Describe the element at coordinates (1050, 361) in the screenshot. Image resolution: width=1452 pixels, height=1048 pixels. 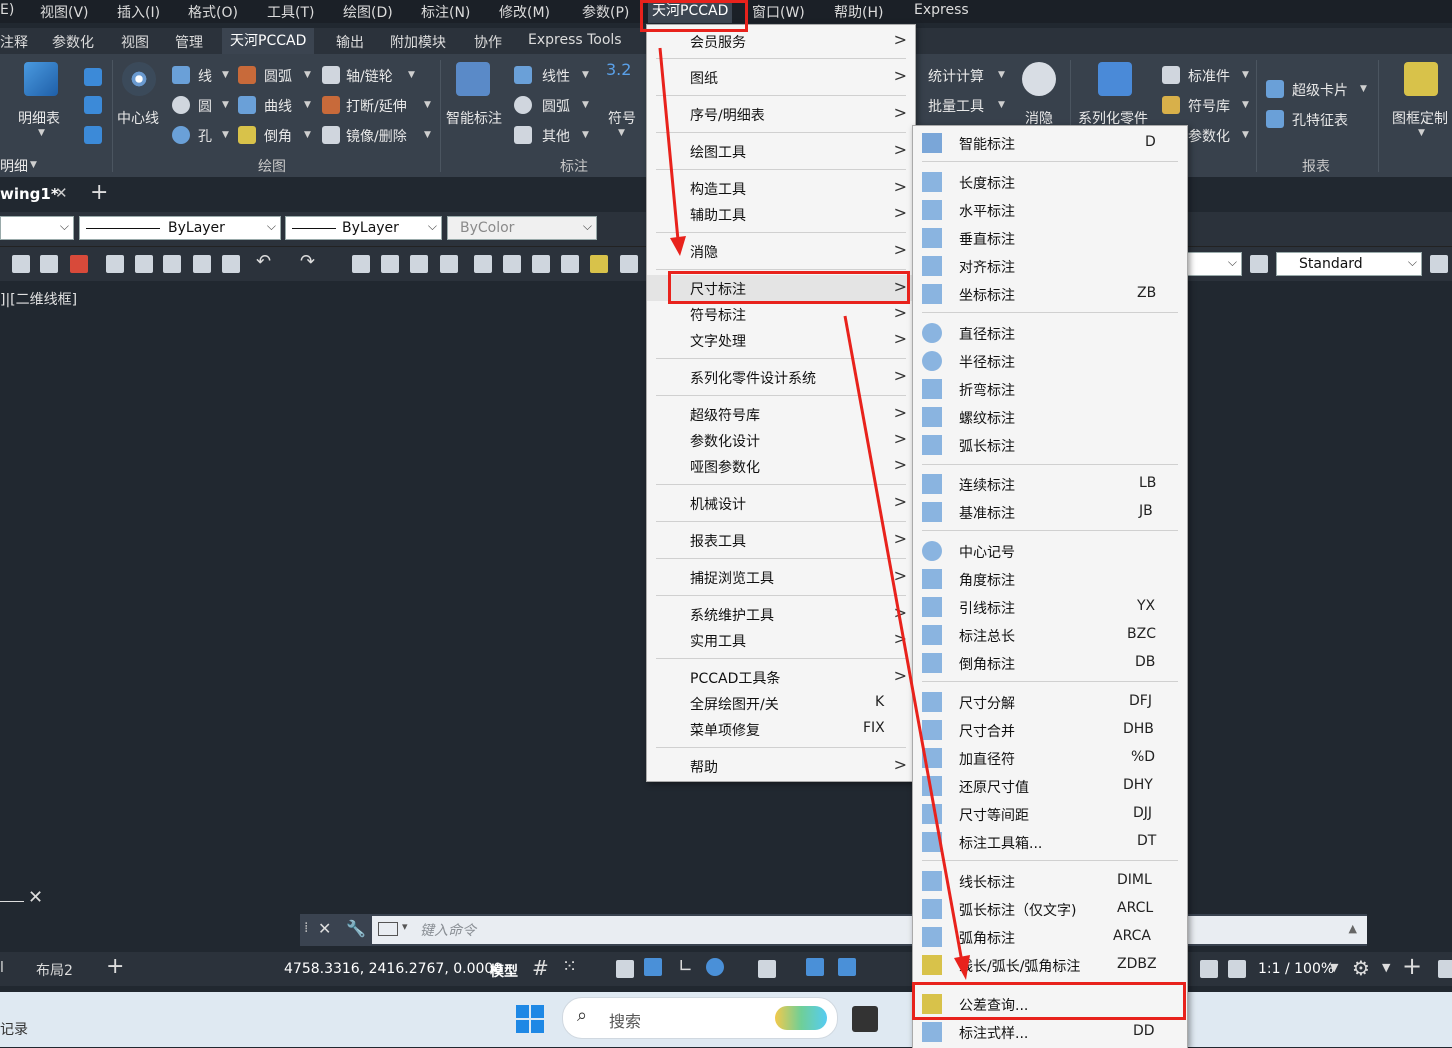
I see `menu-item-radius-dim: 半径标注` at that location.